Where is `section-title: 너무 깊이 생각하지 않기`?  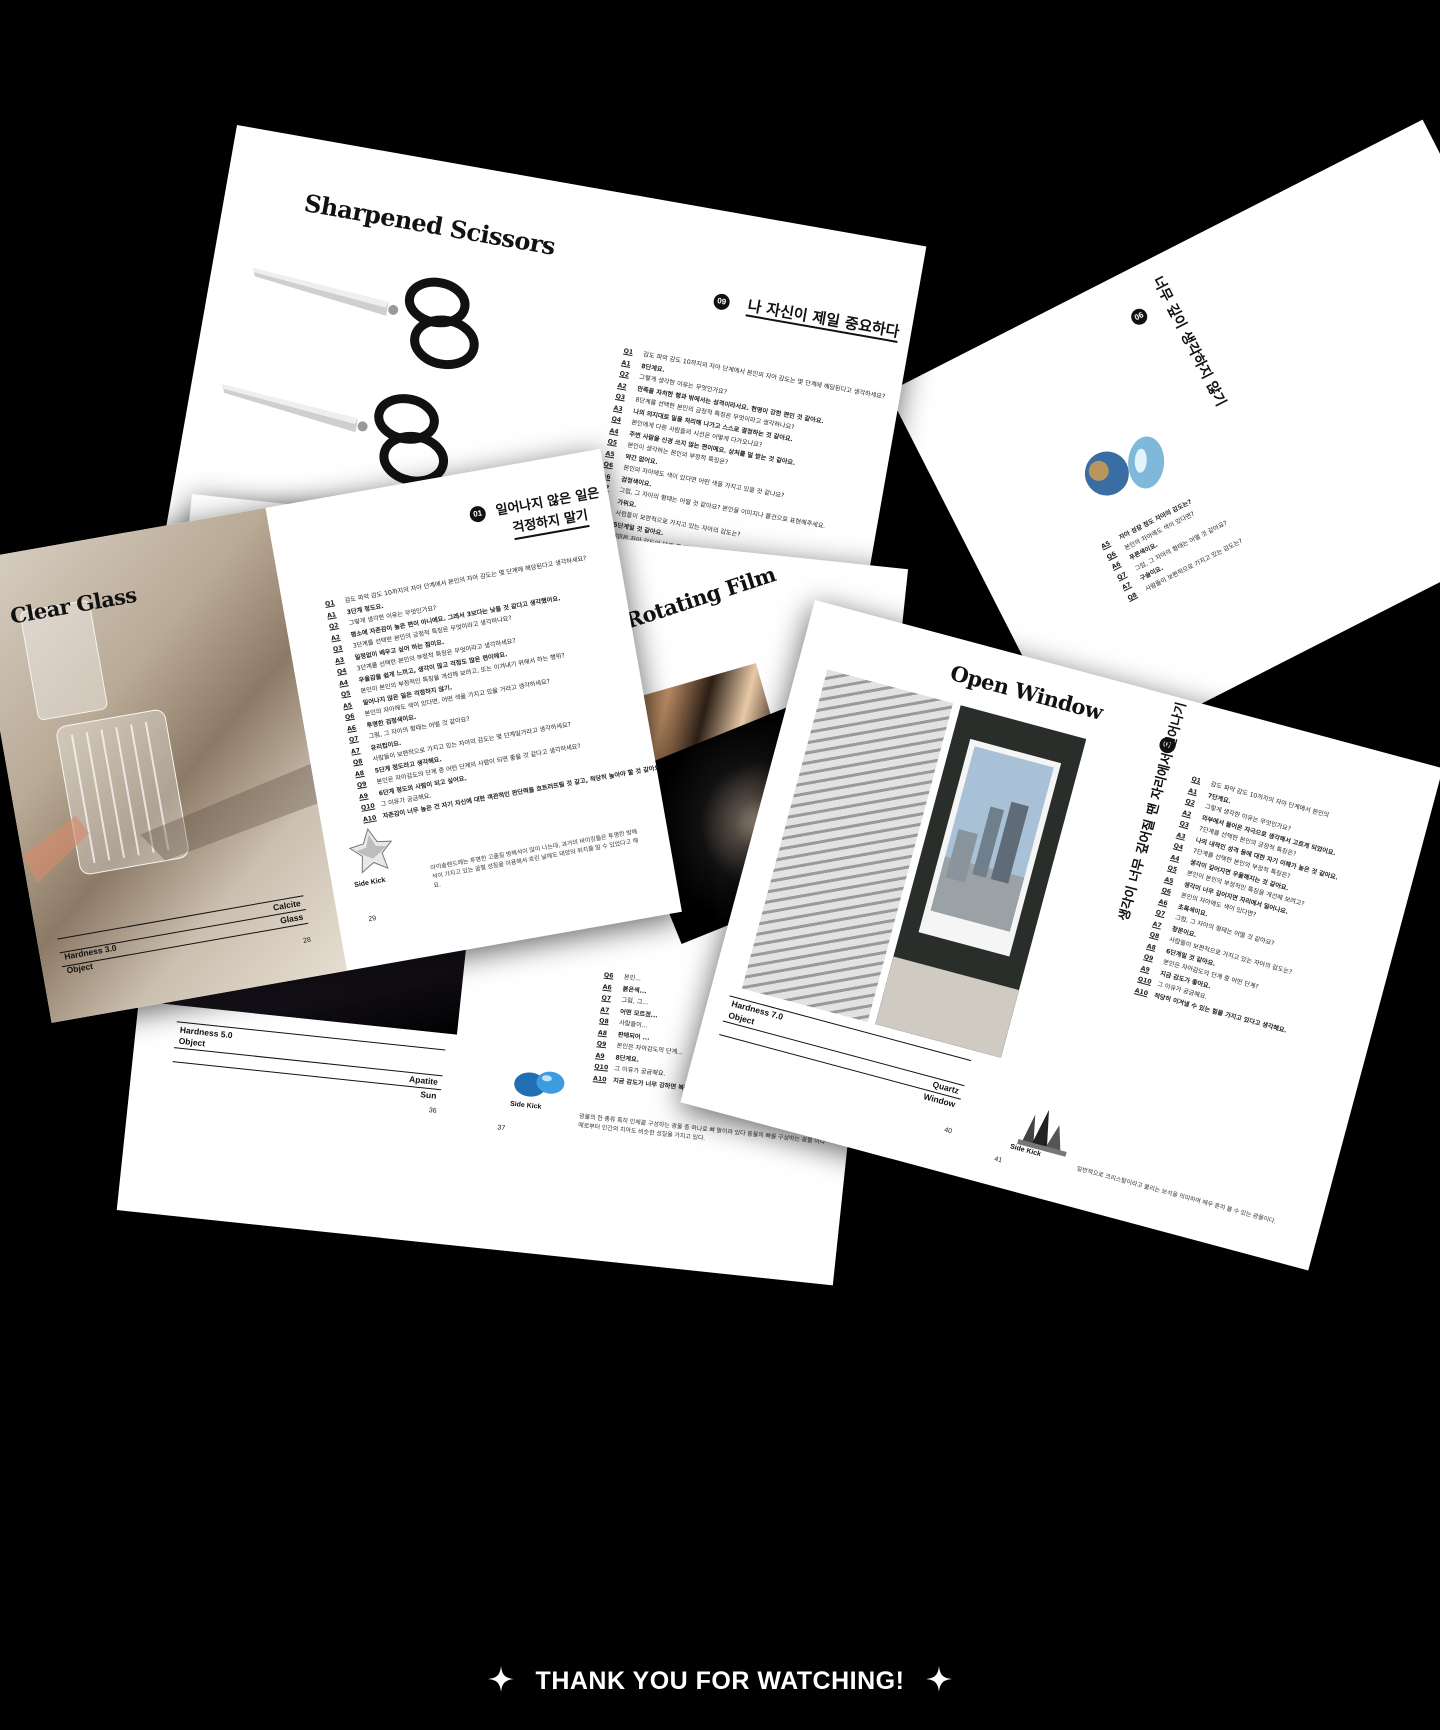 section-title: 너무 깊이 생각하지 않기 is located at coordinates (1189, 342).